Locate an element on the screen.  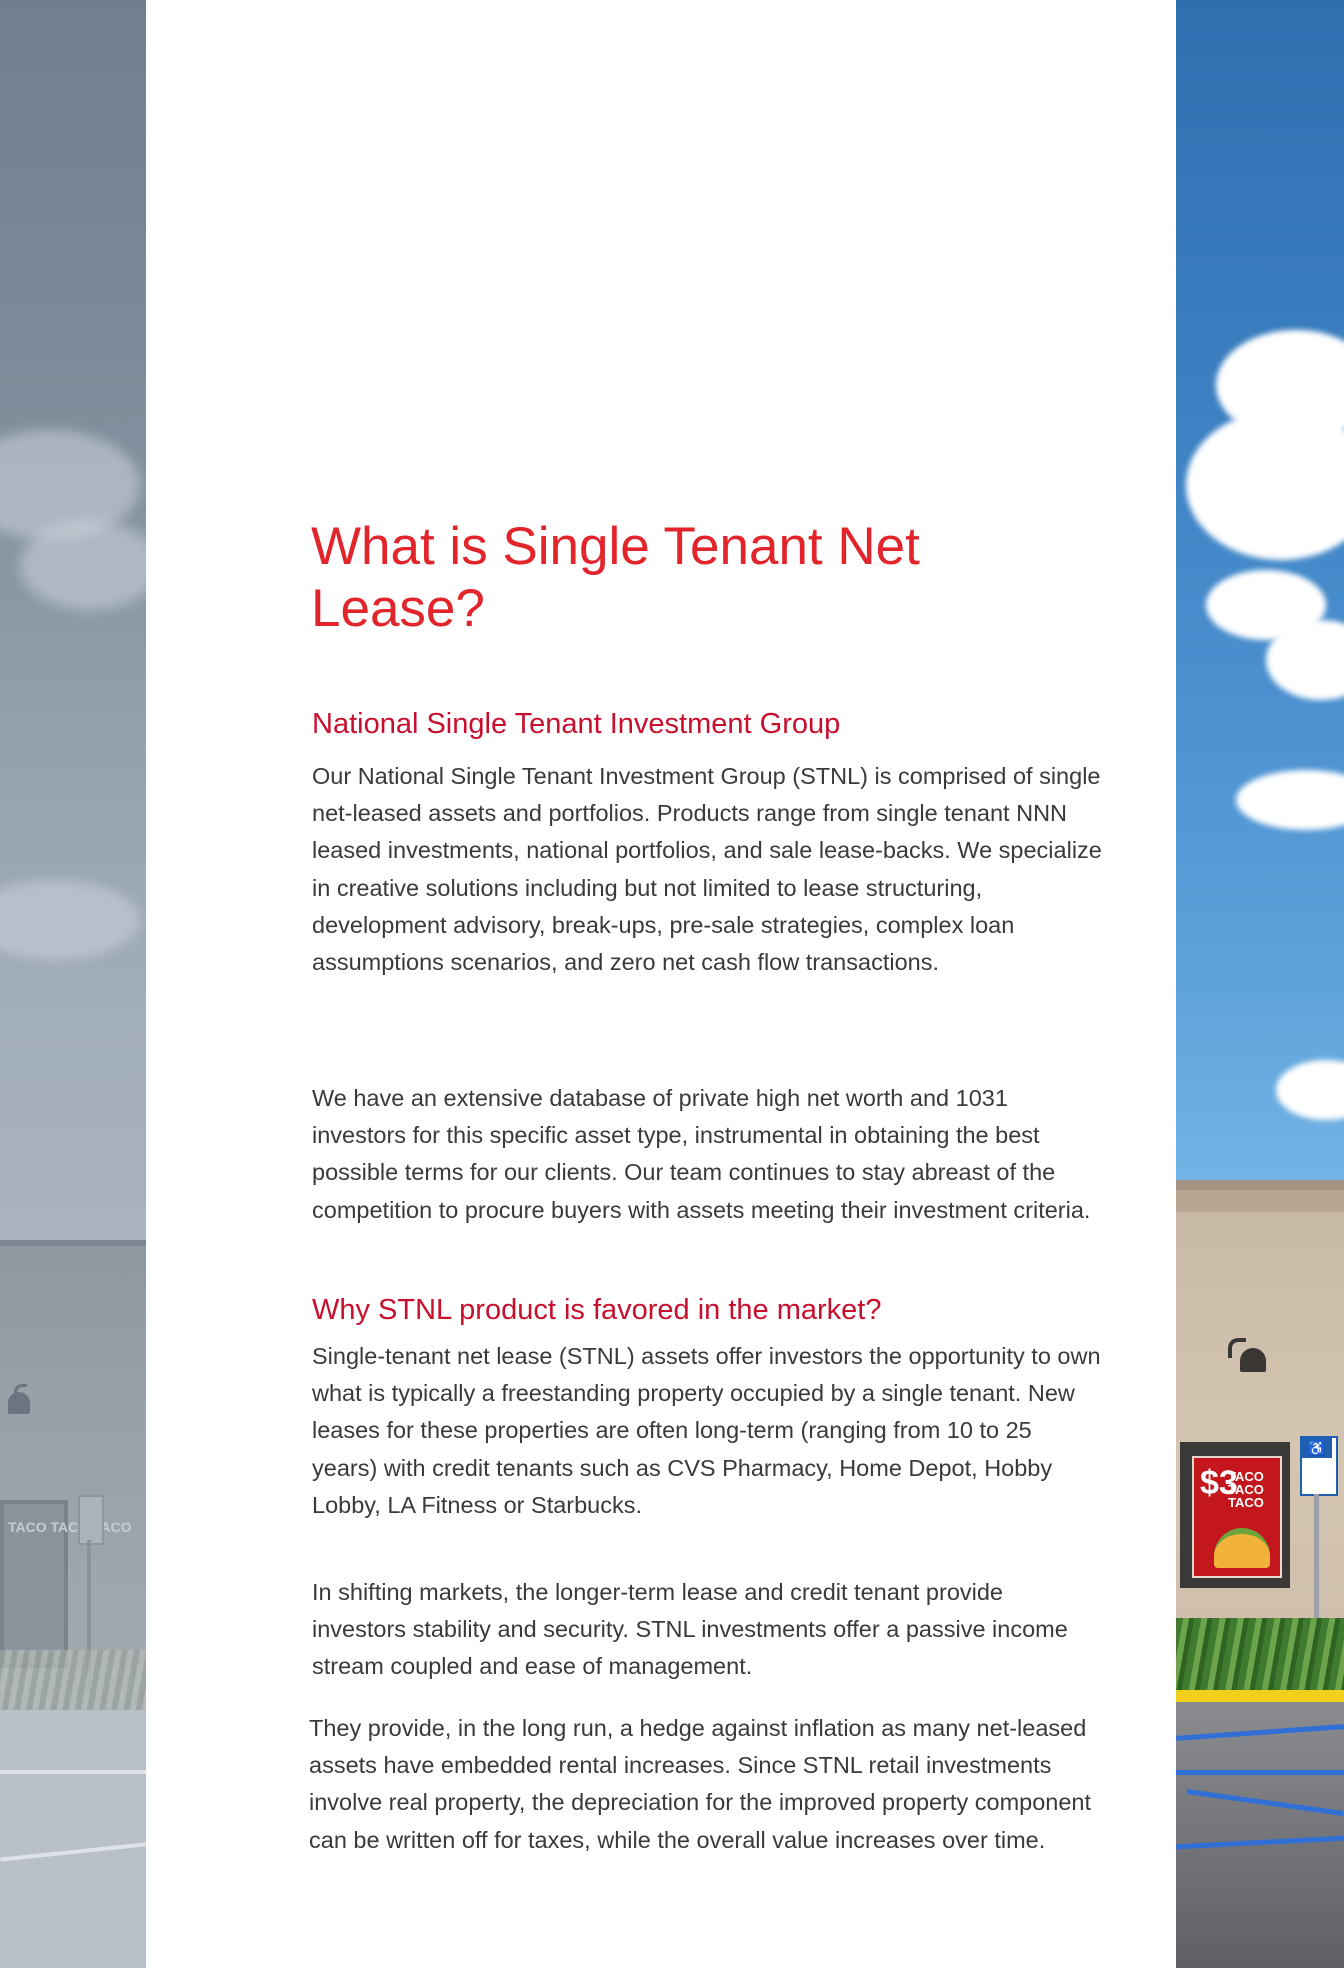
yellow-curb is located at coordinates (1260, 1696).